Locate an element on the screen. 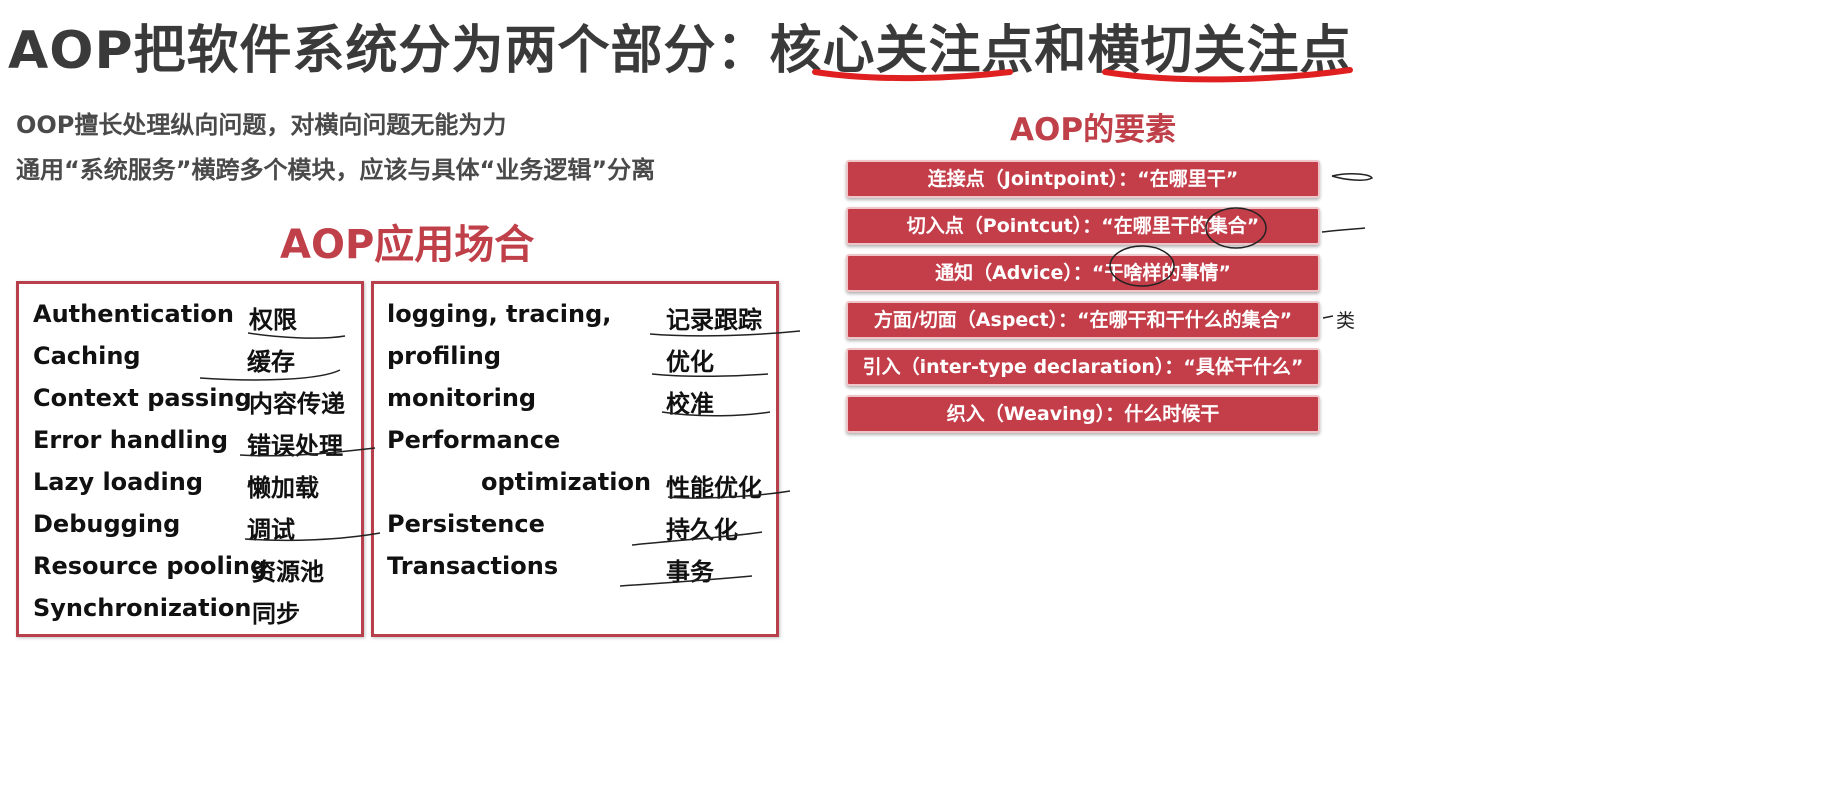 Image resolution: width=1829 pixels, height=793 pixels. title-underline-crosscut is located at coordinates (1227, 75).